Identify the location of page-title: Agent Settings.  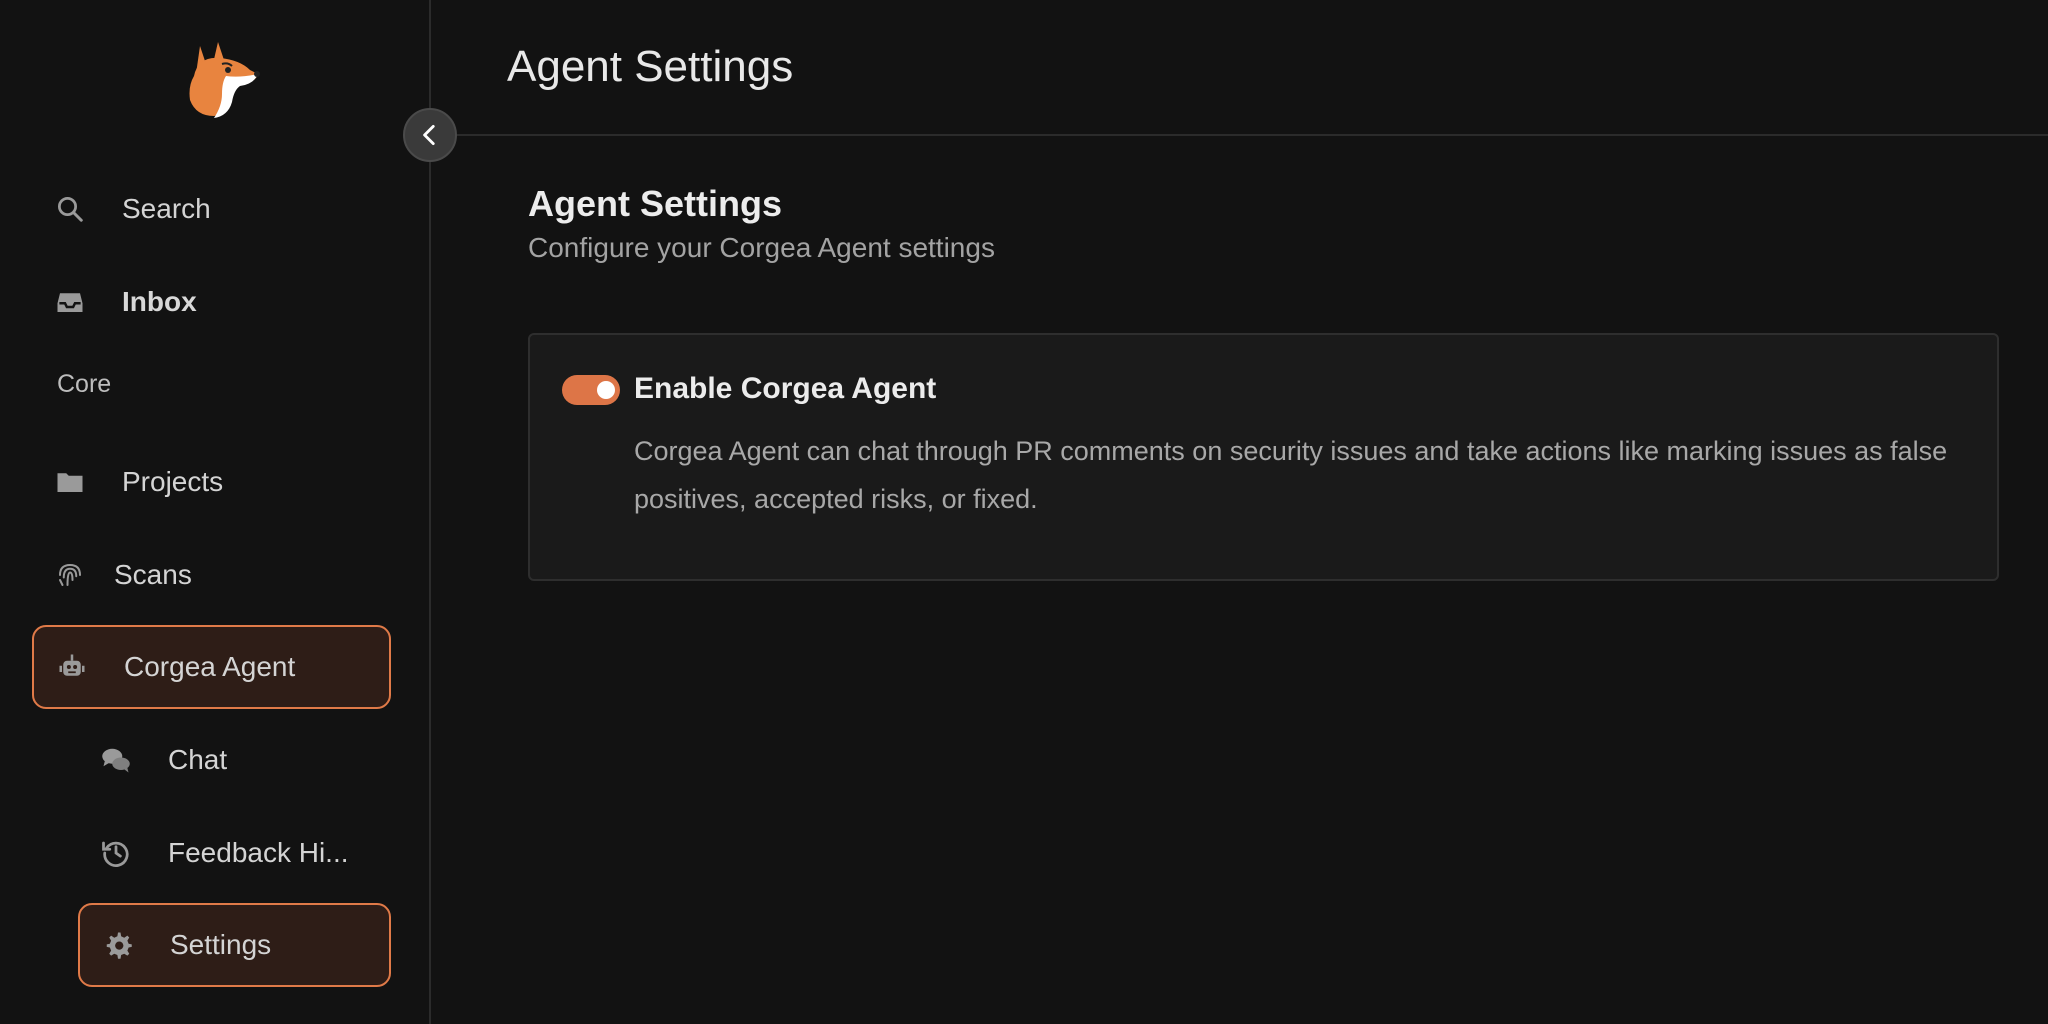
(650, 66).